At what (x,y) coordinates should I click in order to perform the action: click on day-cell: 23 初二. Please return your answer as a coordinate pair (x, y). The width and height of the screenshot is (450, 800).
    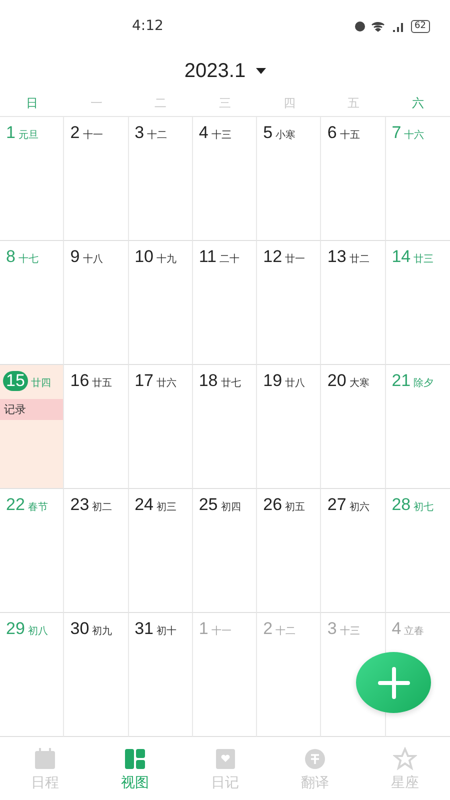
    Looking at the image, I should click on (96, 551).